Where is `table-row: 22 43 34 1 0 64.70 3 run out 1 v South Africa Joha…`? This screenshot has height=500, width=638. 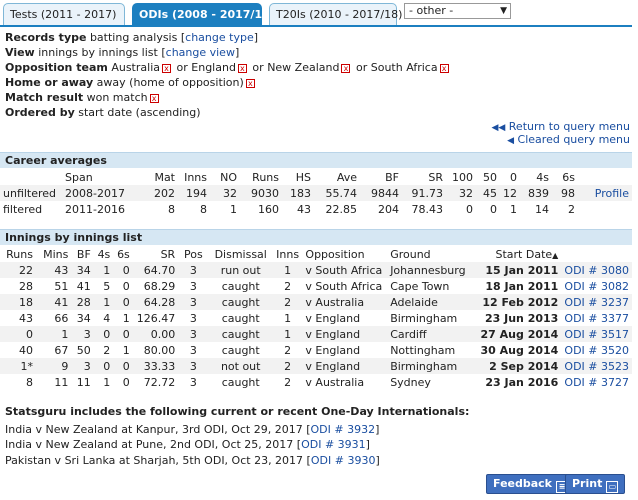 table-row: 22 43 34 1 0 64.70 3 run out 1 v South Africa Joha… is located at coordinates (316, 270).